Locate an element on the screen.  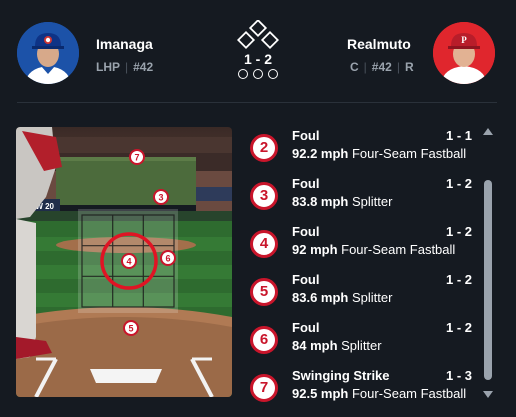
pitch-row: 2 Foul 1 - 1 92.2 mph Four-Seam Fastball is located at coordinates (362, 150).